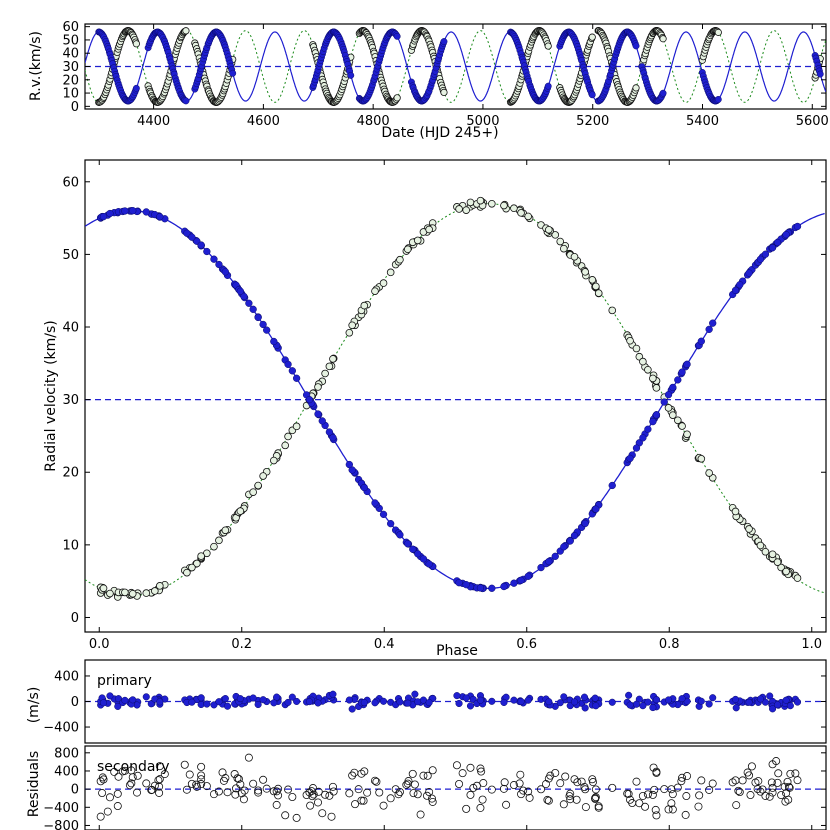  Describe the element at coordinates (426, 787) in the screenshot. I see `residuals-secondary-panel: −800 −400 0 400 800 secondary Residuals` at that location.